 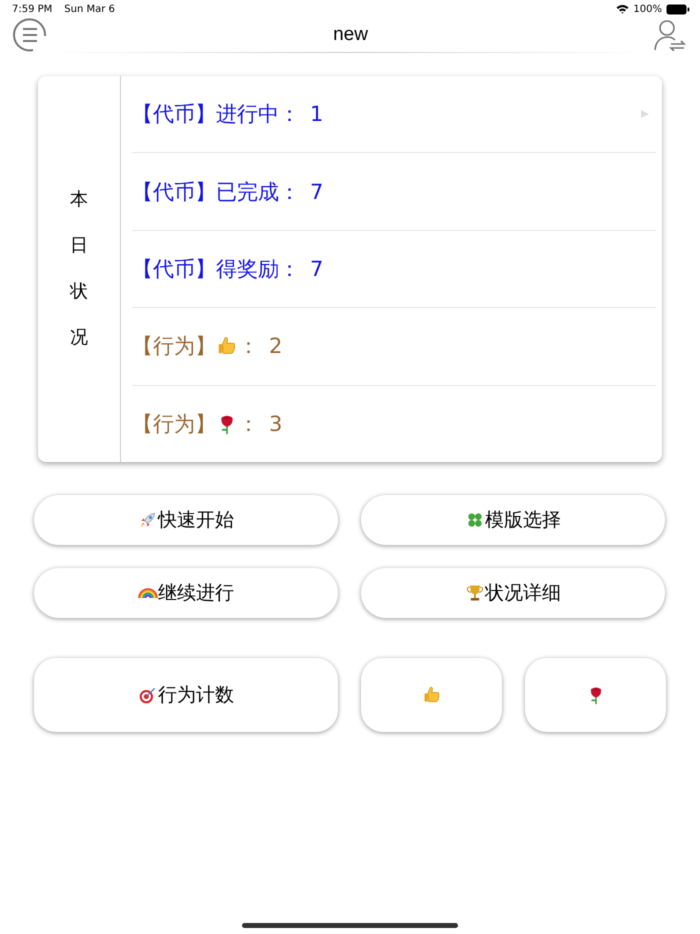 What do you see at coordinates (623, 9) in the screenshot?
I see `wifi-icon` at bounding box center [623, 9].